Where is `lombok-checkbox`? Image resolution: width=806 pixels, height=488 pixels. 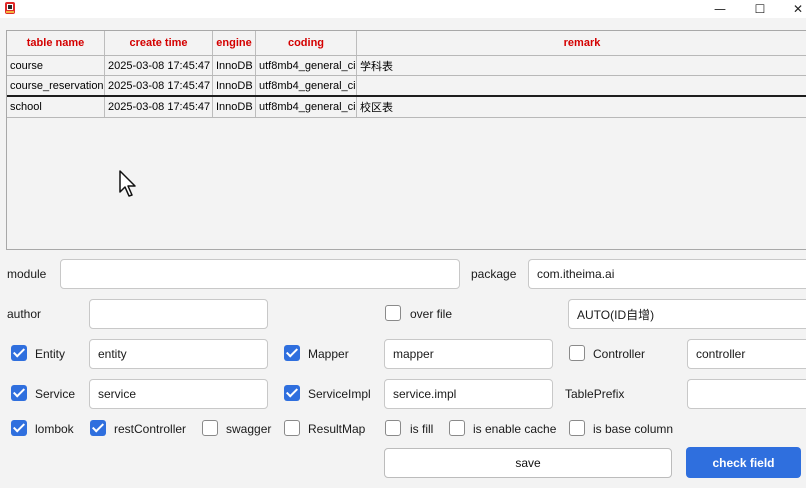
lombok-checkbox is located at coordinates (19, 428).